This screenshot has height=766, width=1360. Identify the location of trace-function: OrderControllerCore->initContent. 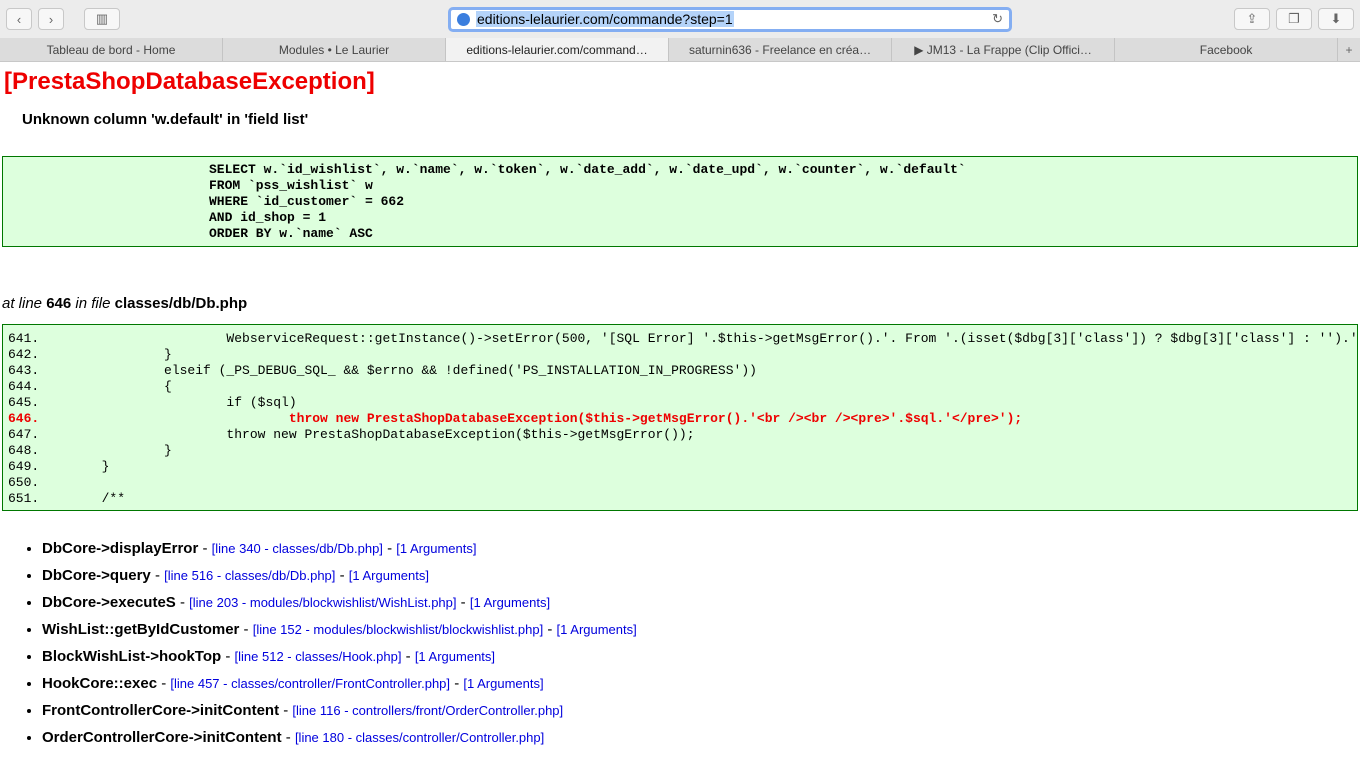
(162, 737).